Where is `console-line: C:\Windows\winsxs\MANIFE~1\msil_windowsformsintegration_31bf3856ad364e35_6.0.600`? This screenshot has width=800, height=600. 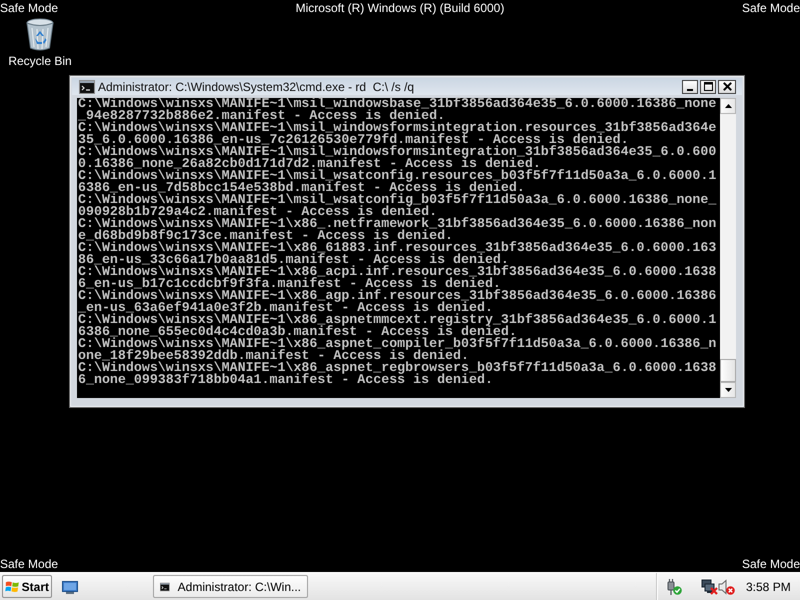 console-line: C:\Windows\winsxs\MANIFE~1\msil_windowsformsintegration_31bf3856ad364e35_6.0.600 is located at coordinates (397, 152).